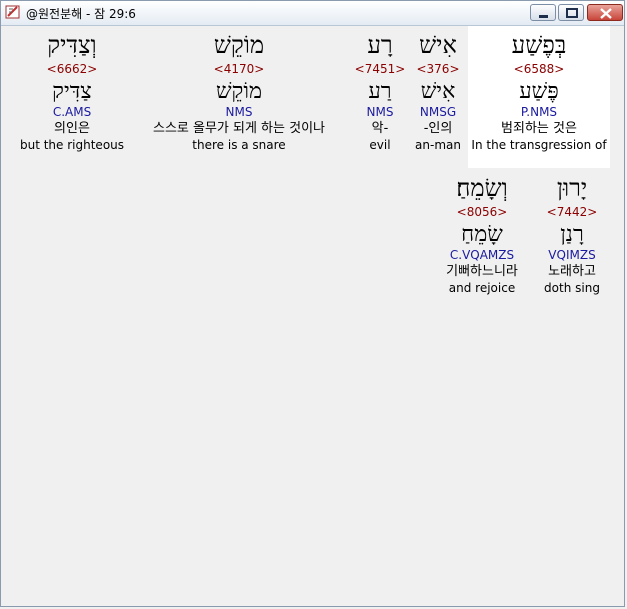  What do you see at coordinates (539, 112) in the screenshot?
I see `morphology-code: P.NMS` at bounding box center [539, 112].